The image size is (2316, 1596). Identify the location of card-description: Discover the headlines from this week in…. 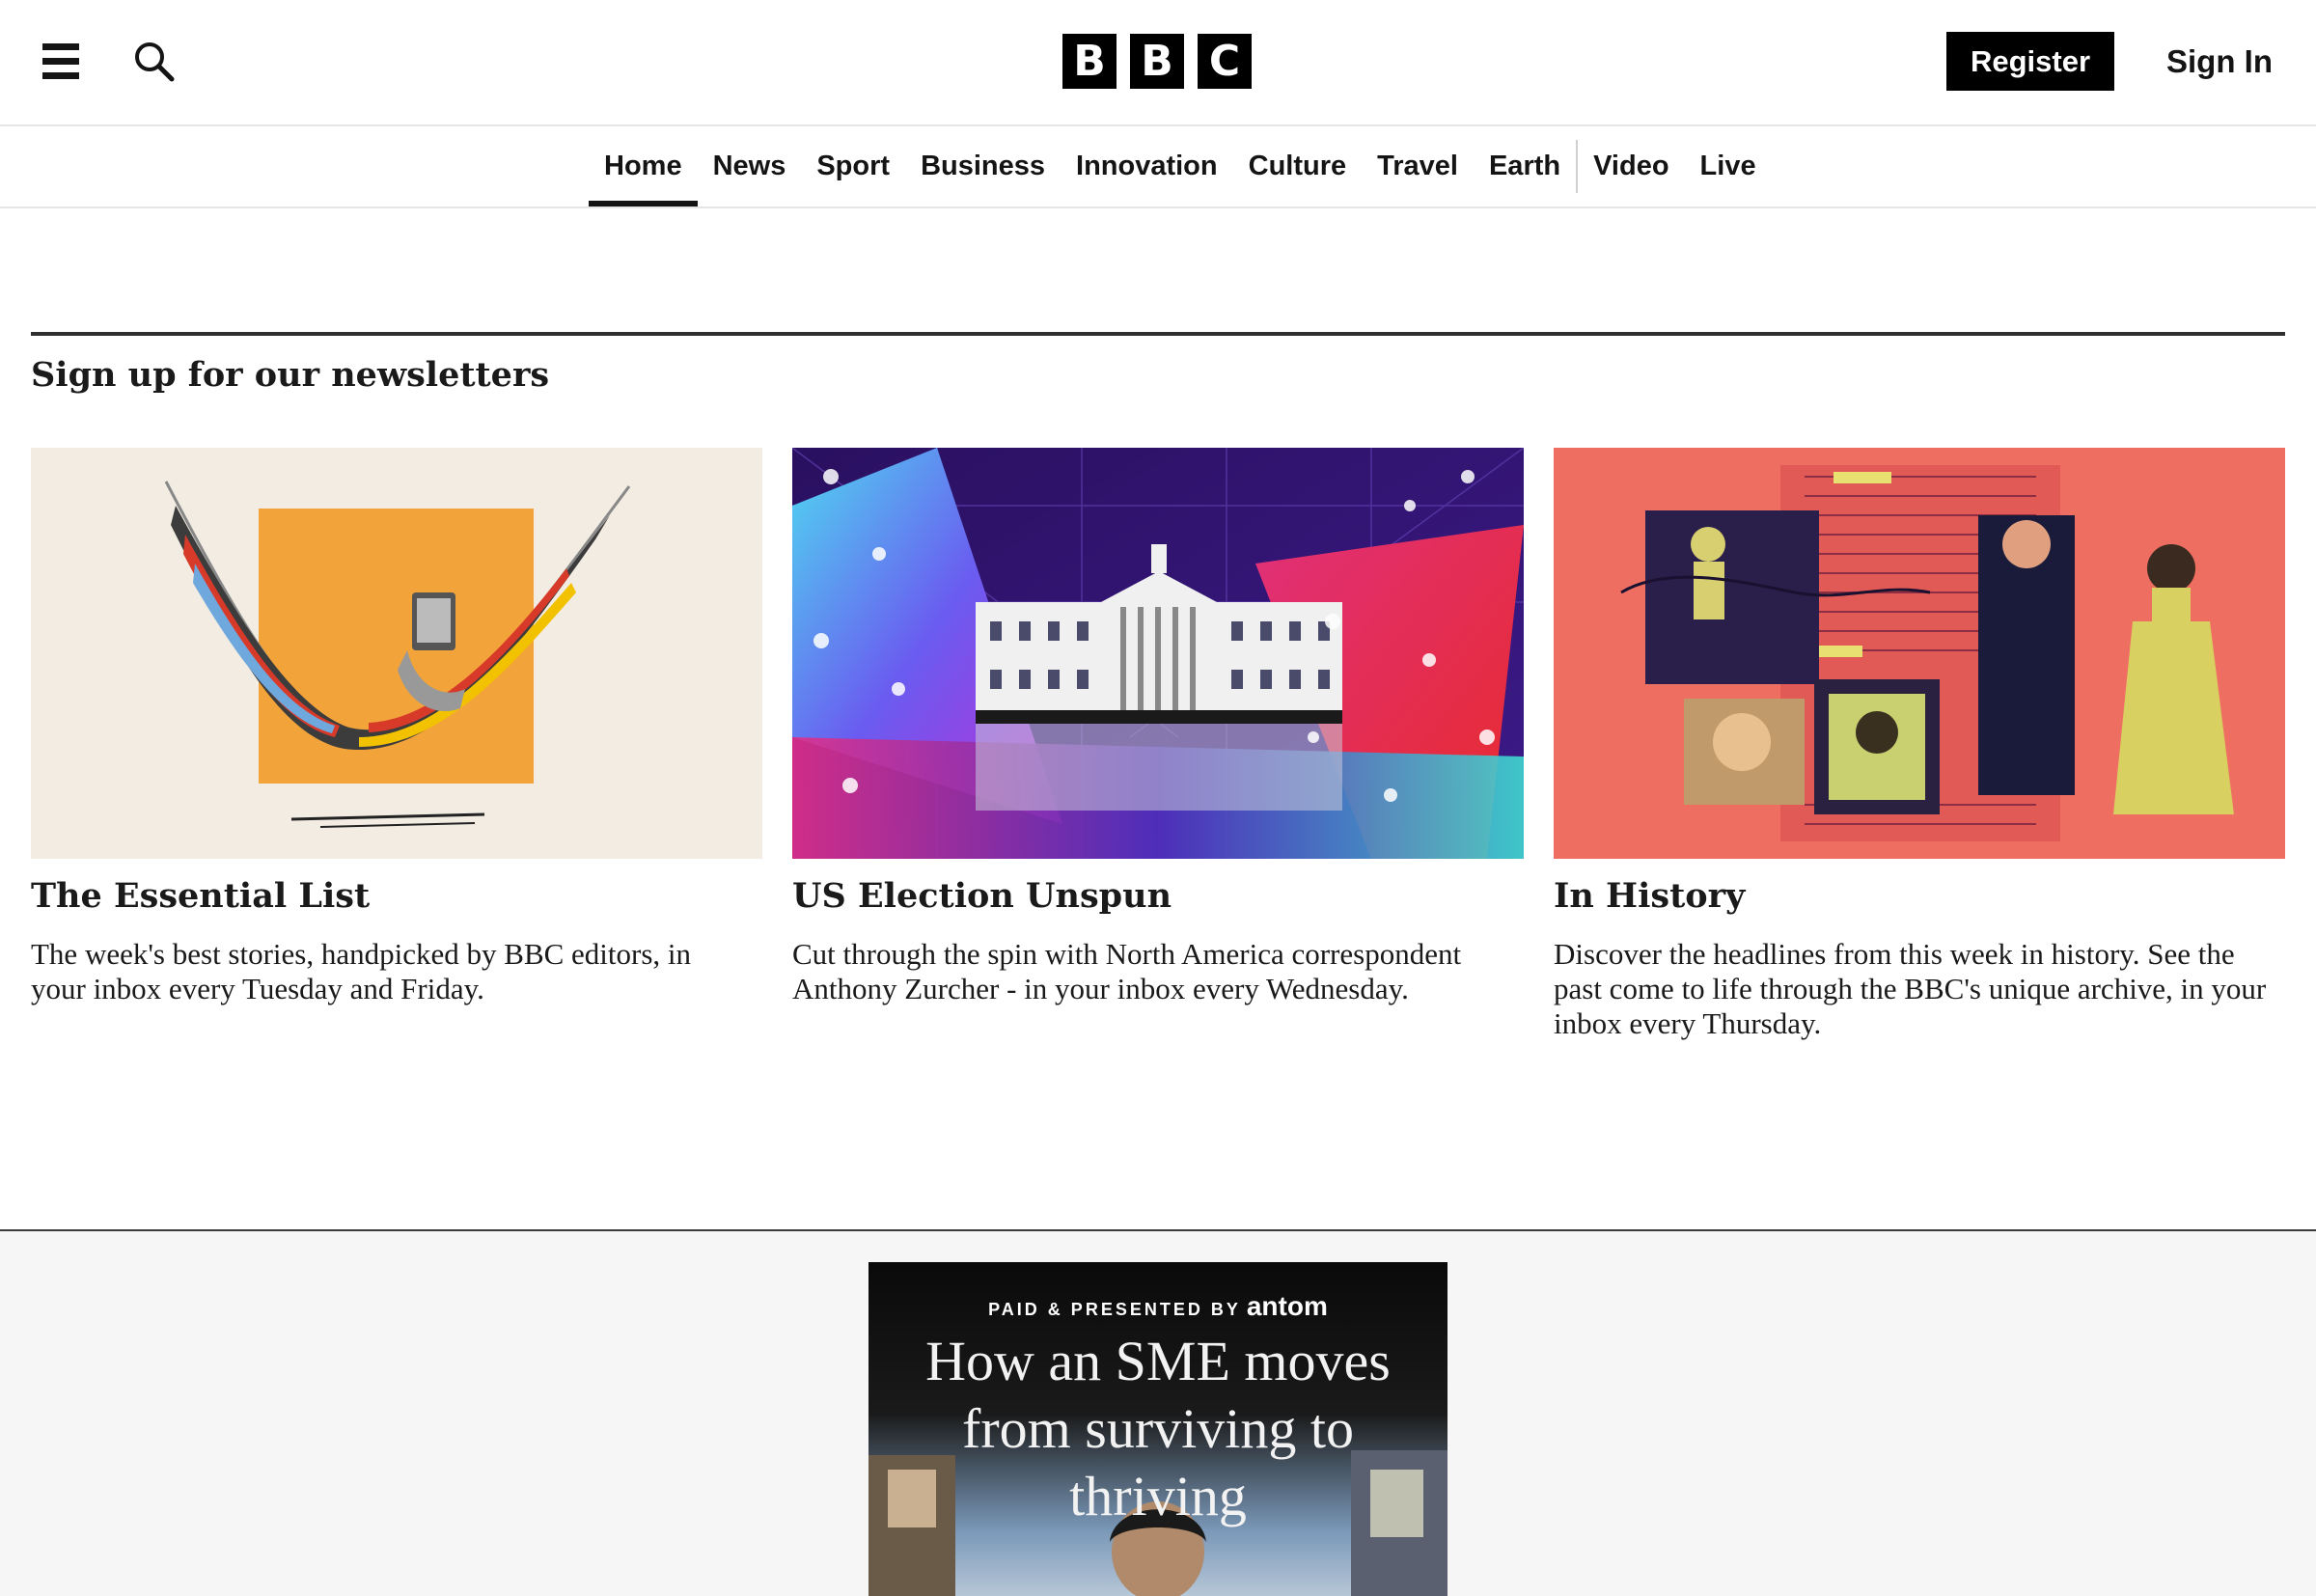
(1910, 988).